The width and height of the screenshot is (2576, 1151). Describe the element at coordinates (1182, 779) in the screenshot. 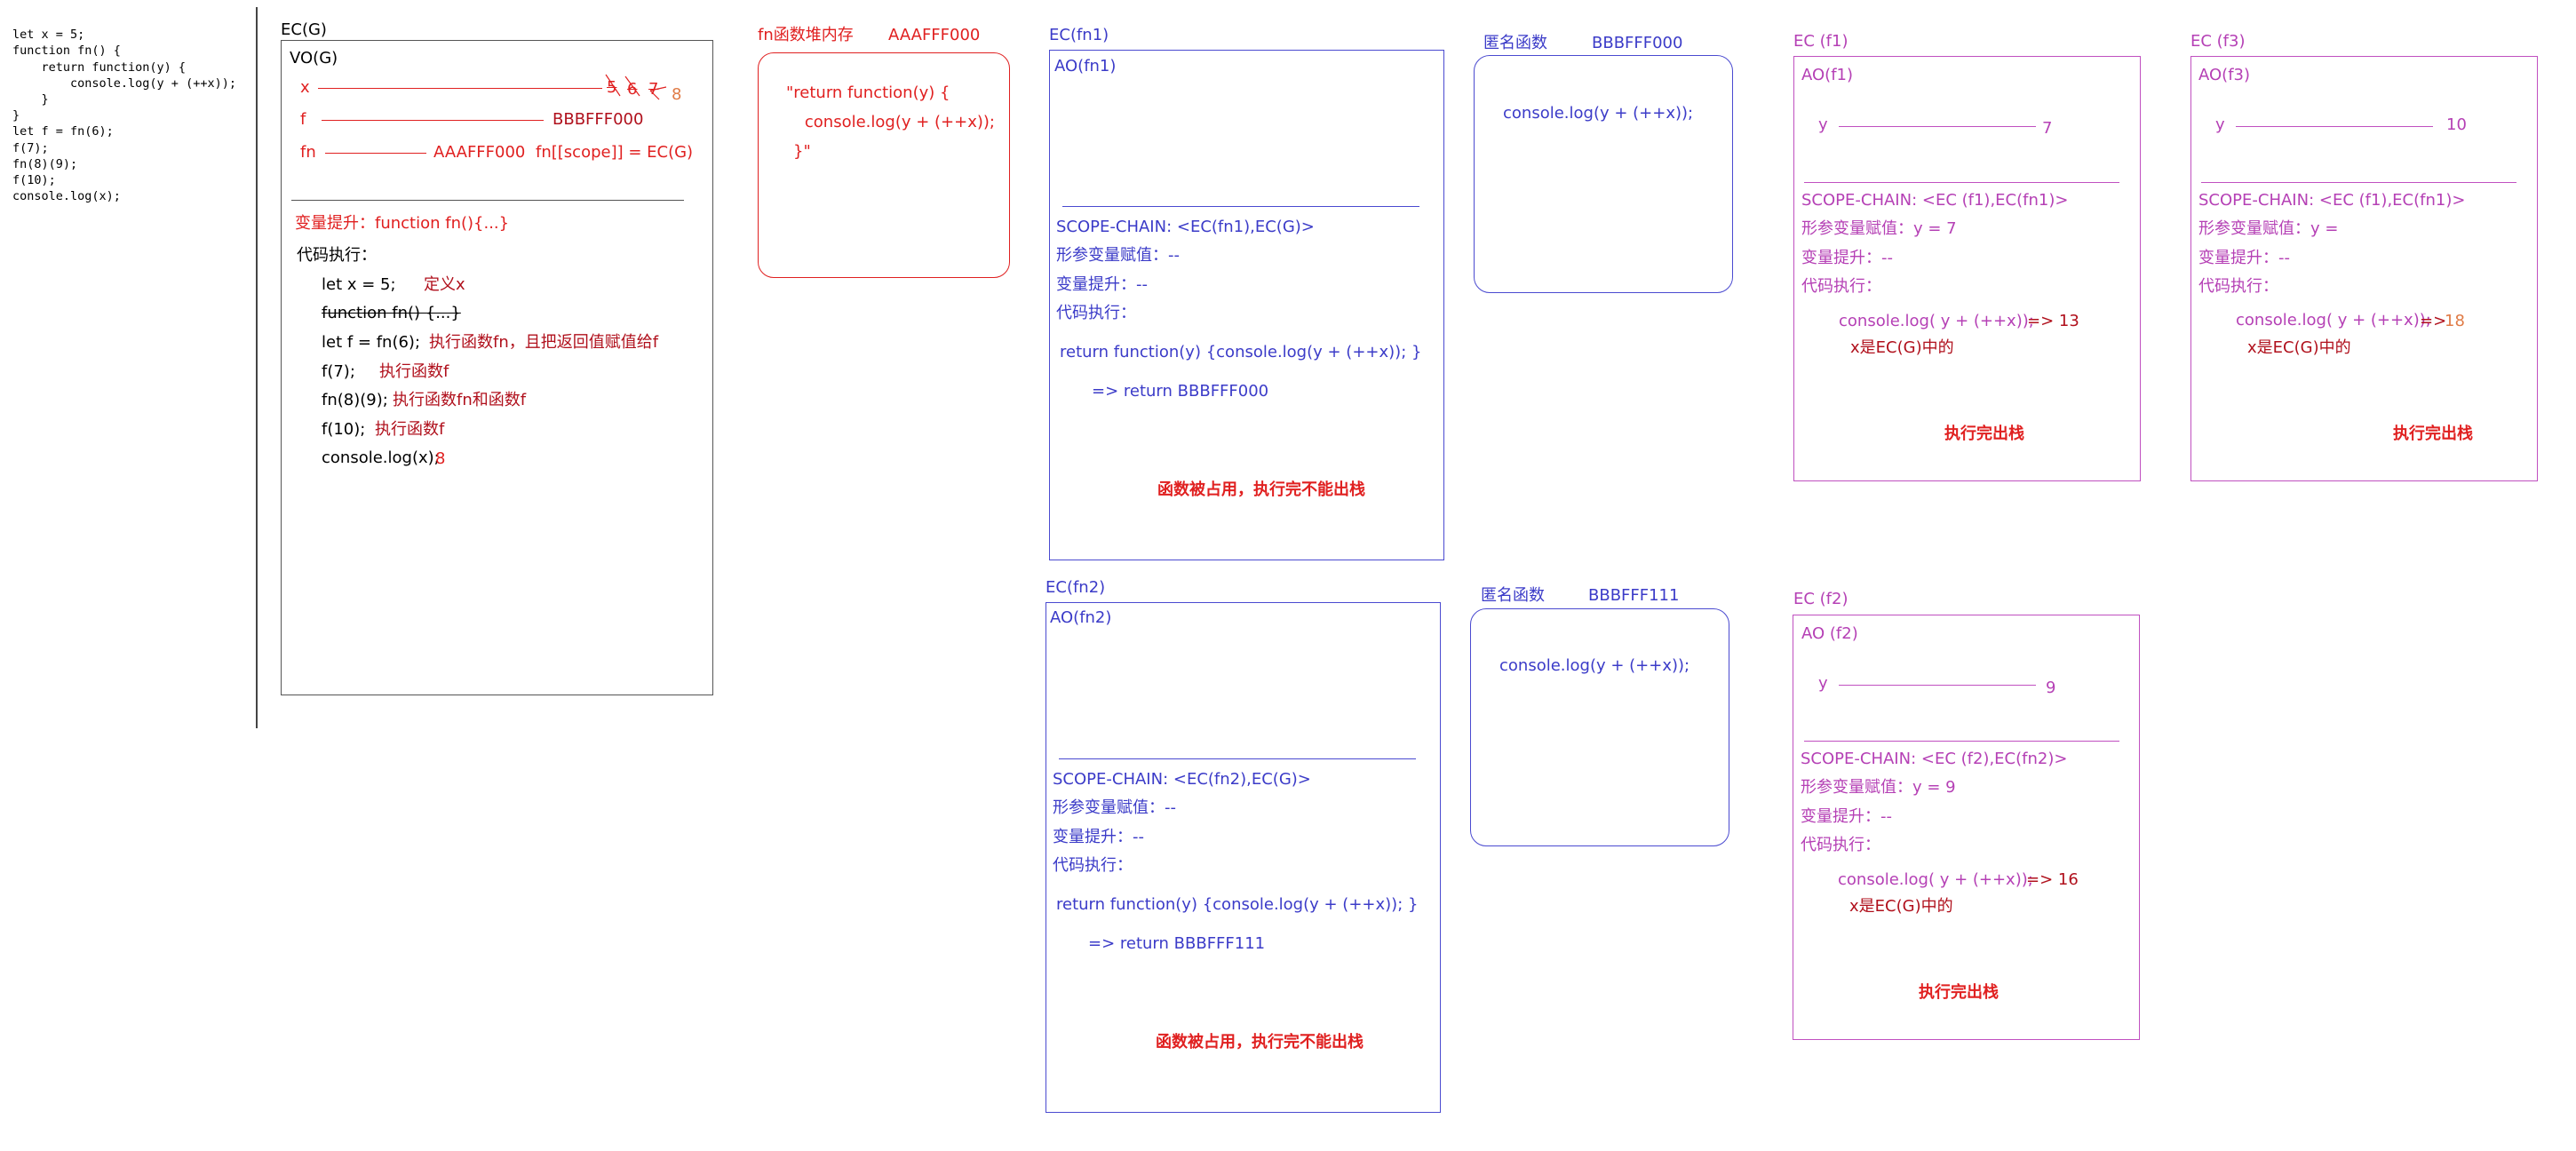

I see `ec-fn2-scope-chain: SCOPE-CHAIN: <EC(fn2),EC(G)>` at that location.